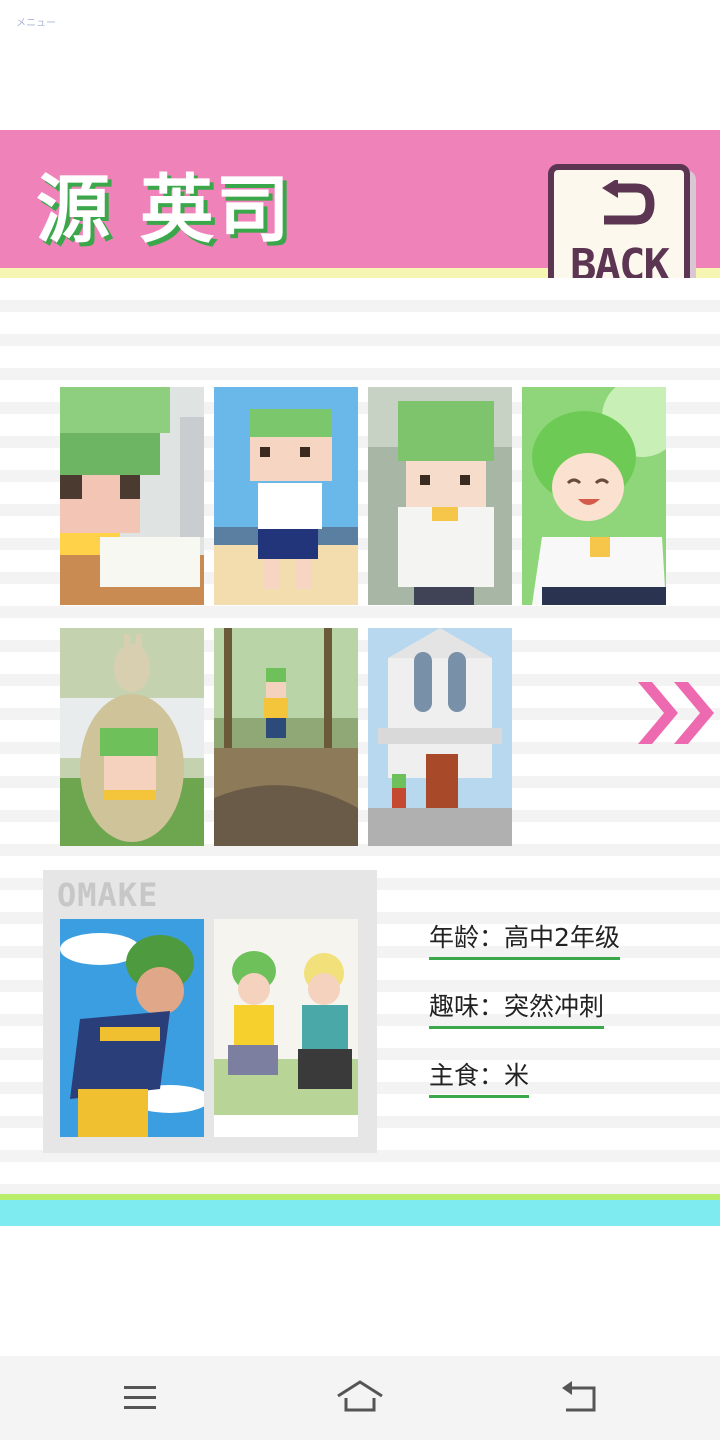 This screenshot has height=1440, width=720. I want to click on menu-hint-text: メニュー, so click(36, 23).